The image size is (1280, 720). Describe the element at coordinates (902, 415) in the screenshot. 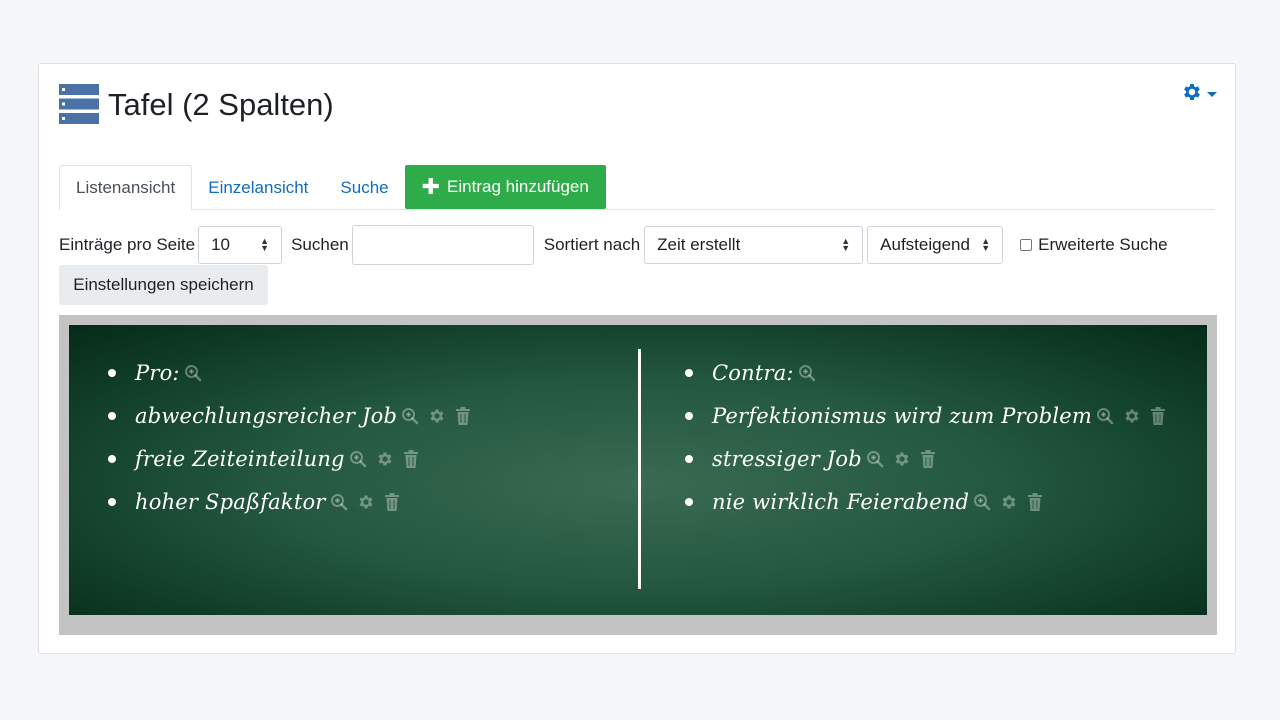

I see `entry-text: Perfektionismus wird zum Problem` at that location.